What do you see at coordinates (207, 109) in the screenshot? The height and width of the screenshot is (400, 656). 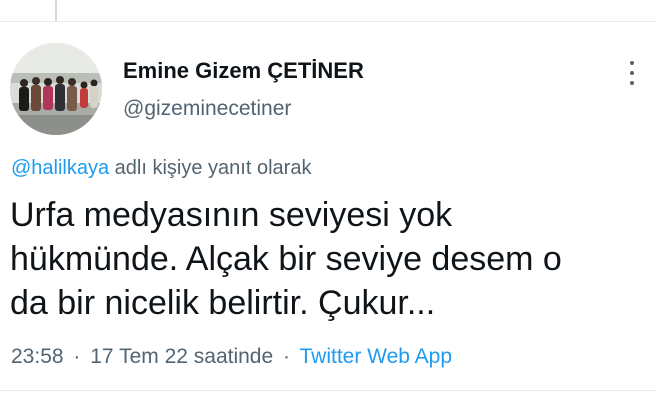 I see `author-handle: @gizeminecetiner` at bounding box center [207, 109].